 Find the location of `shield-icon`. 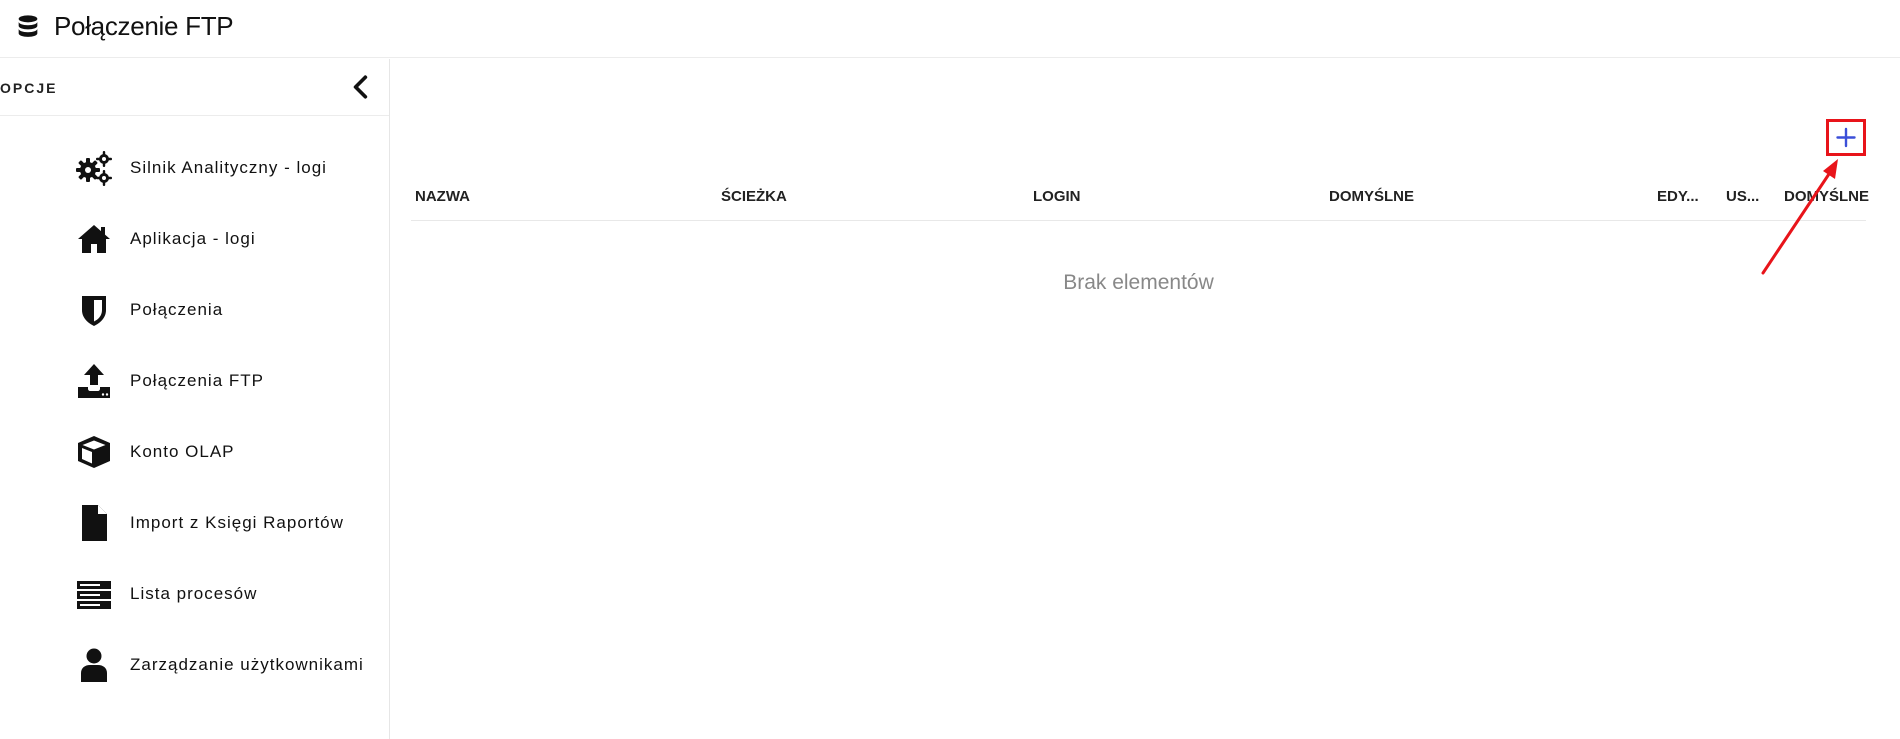

shield-icon is located at coordinates (94, 311).